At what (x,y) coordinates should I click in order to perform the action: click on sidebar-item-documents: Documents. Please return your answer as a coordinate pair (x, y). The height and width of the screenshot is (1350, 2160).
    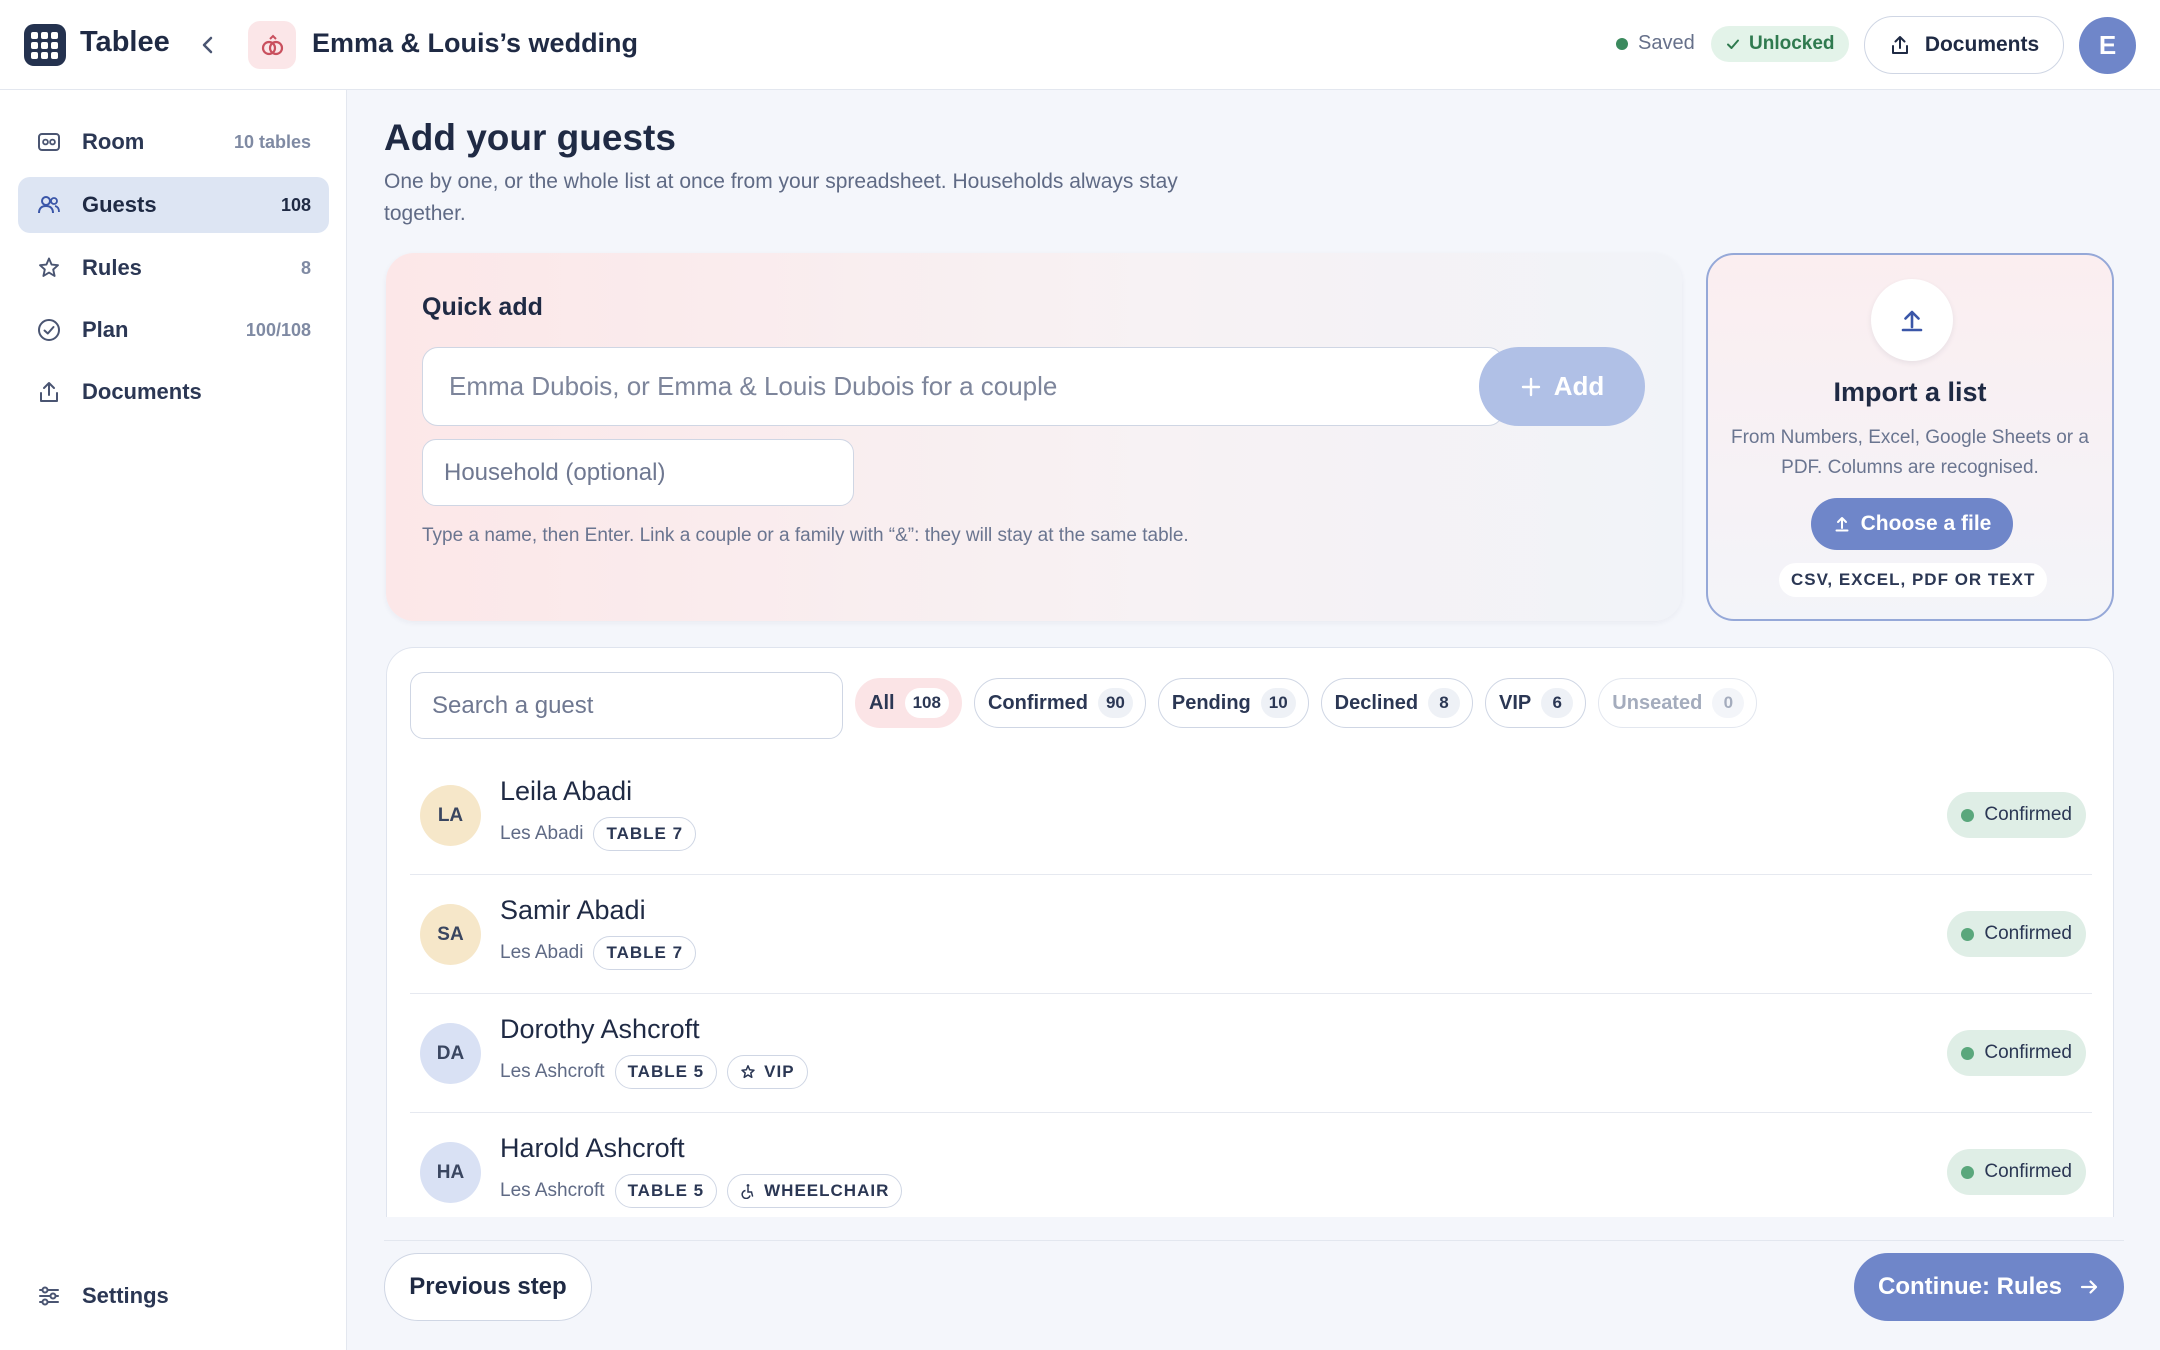
    Looking at the image, I should click on (173, 392).